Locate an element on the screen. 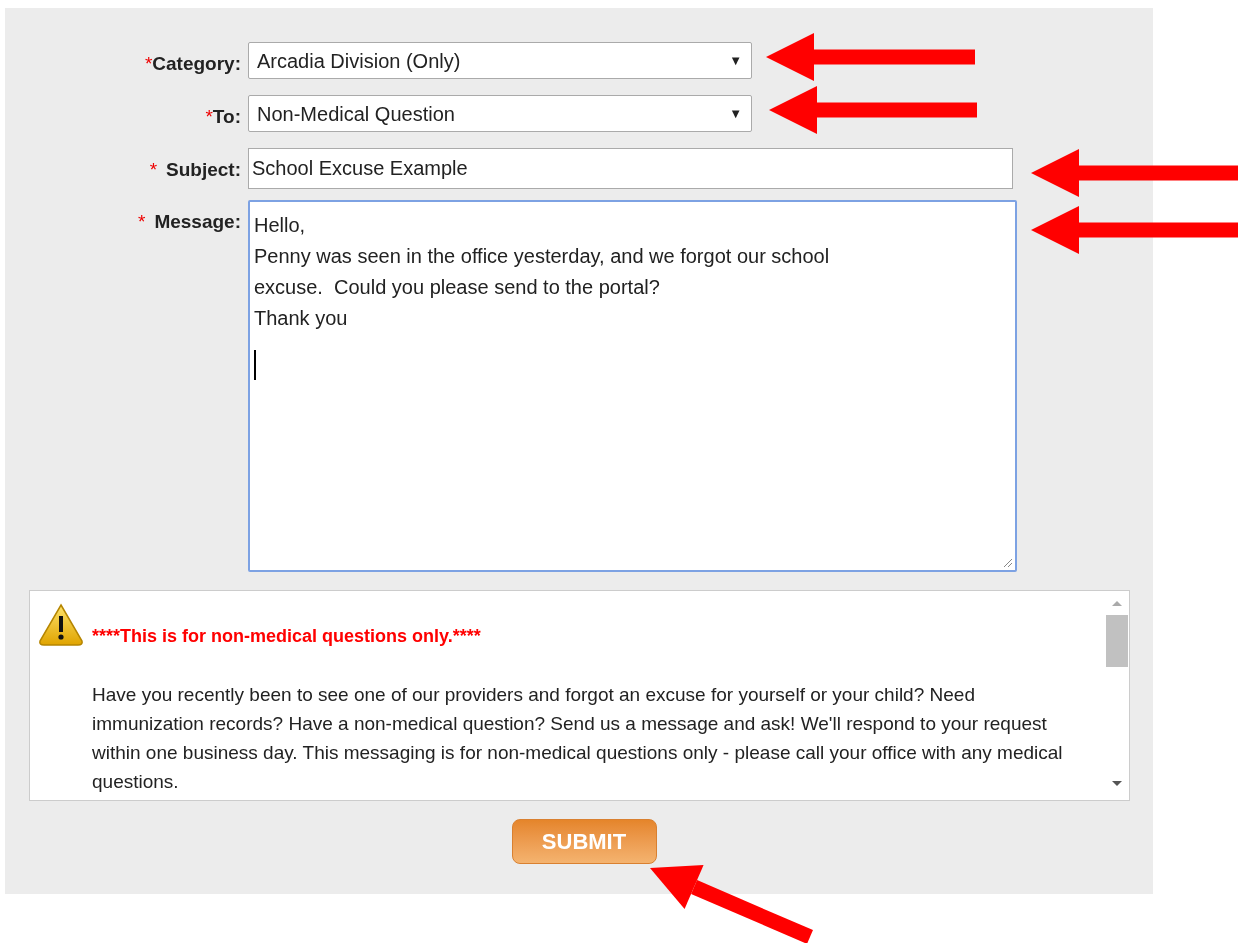 This screenshot has height=943, width=1238. field-label: Message: is located at coordinates (197, 222).